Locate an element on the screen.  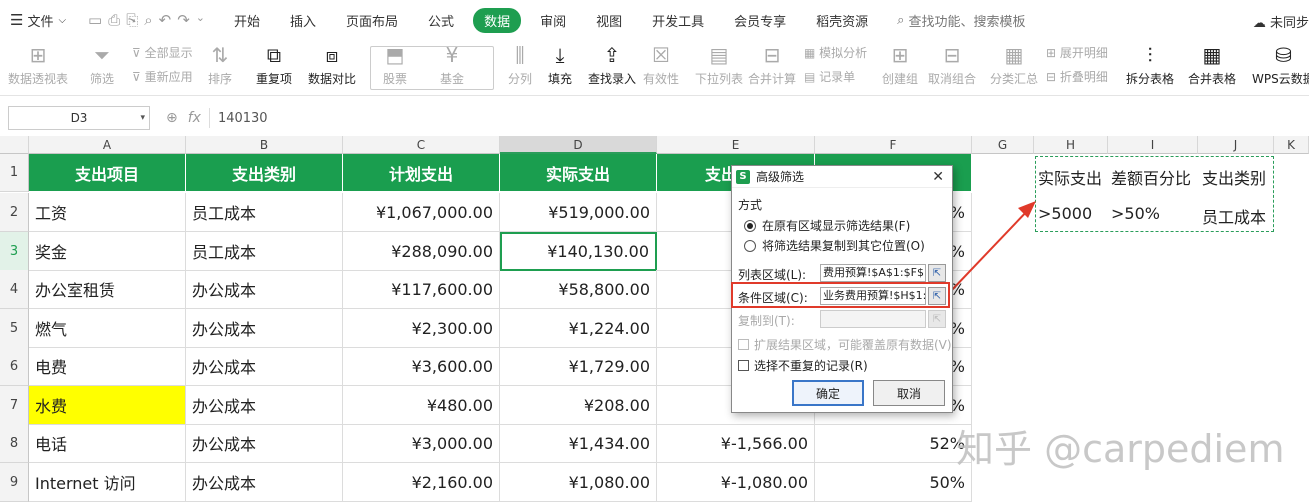
merge-table-button: ▦ 合并表格 is located at coordinates (1212, 68).